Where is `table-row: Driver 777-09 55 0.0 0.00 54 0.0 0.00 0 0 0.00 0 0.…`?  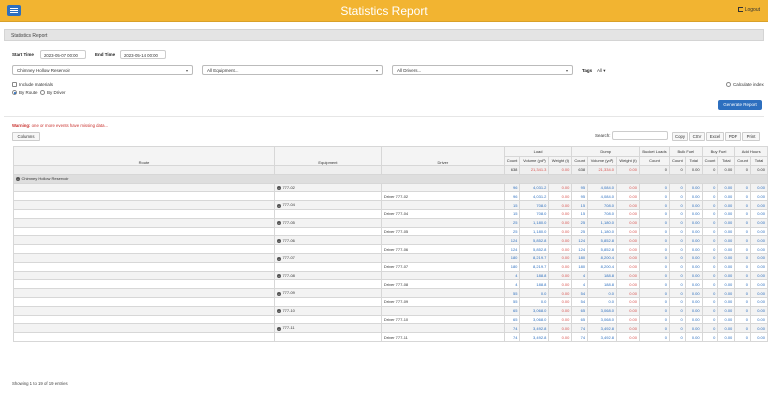 table-row: Driver 777-09 55 0.0 0.00 54 0.0 0.00 0 0 0.00 0 0.… is located at coordinates (390, 301).